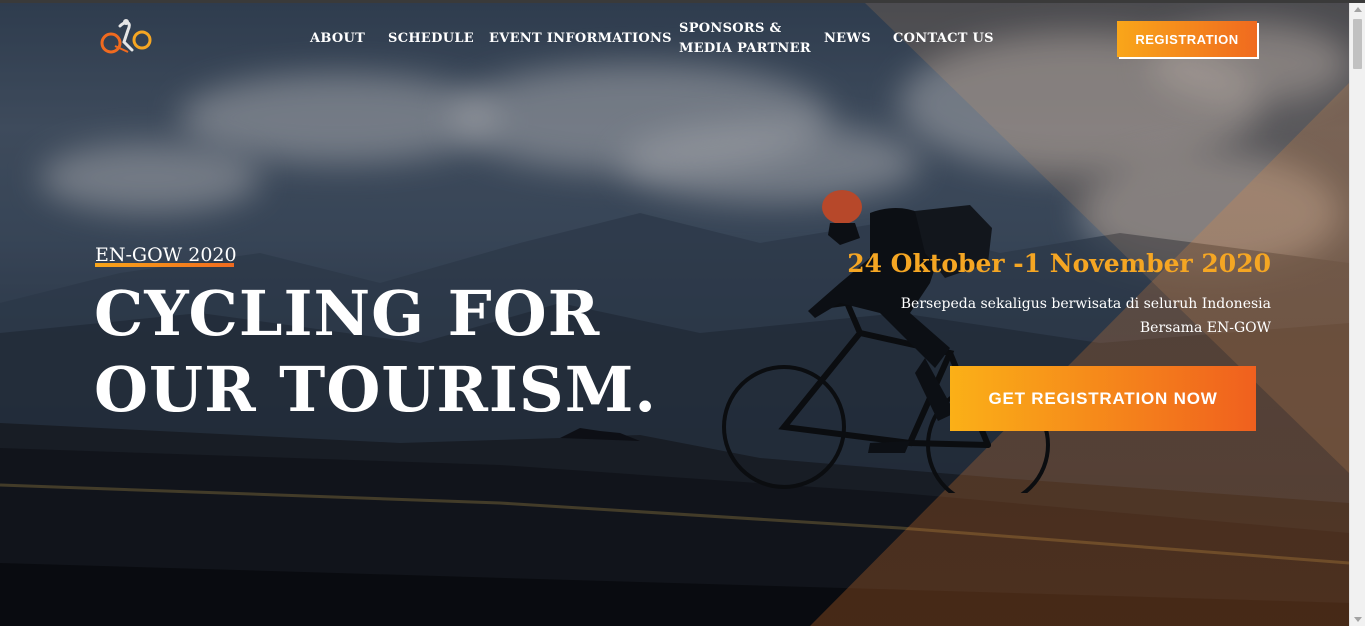  I want to click on scrollbar-thumb, so click(1357, 44).